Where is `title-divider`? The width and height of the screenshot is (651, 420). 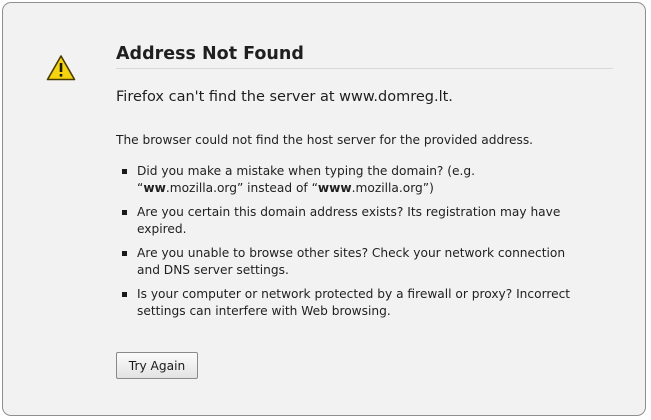
title-divider is located at coordinates (364, 68).